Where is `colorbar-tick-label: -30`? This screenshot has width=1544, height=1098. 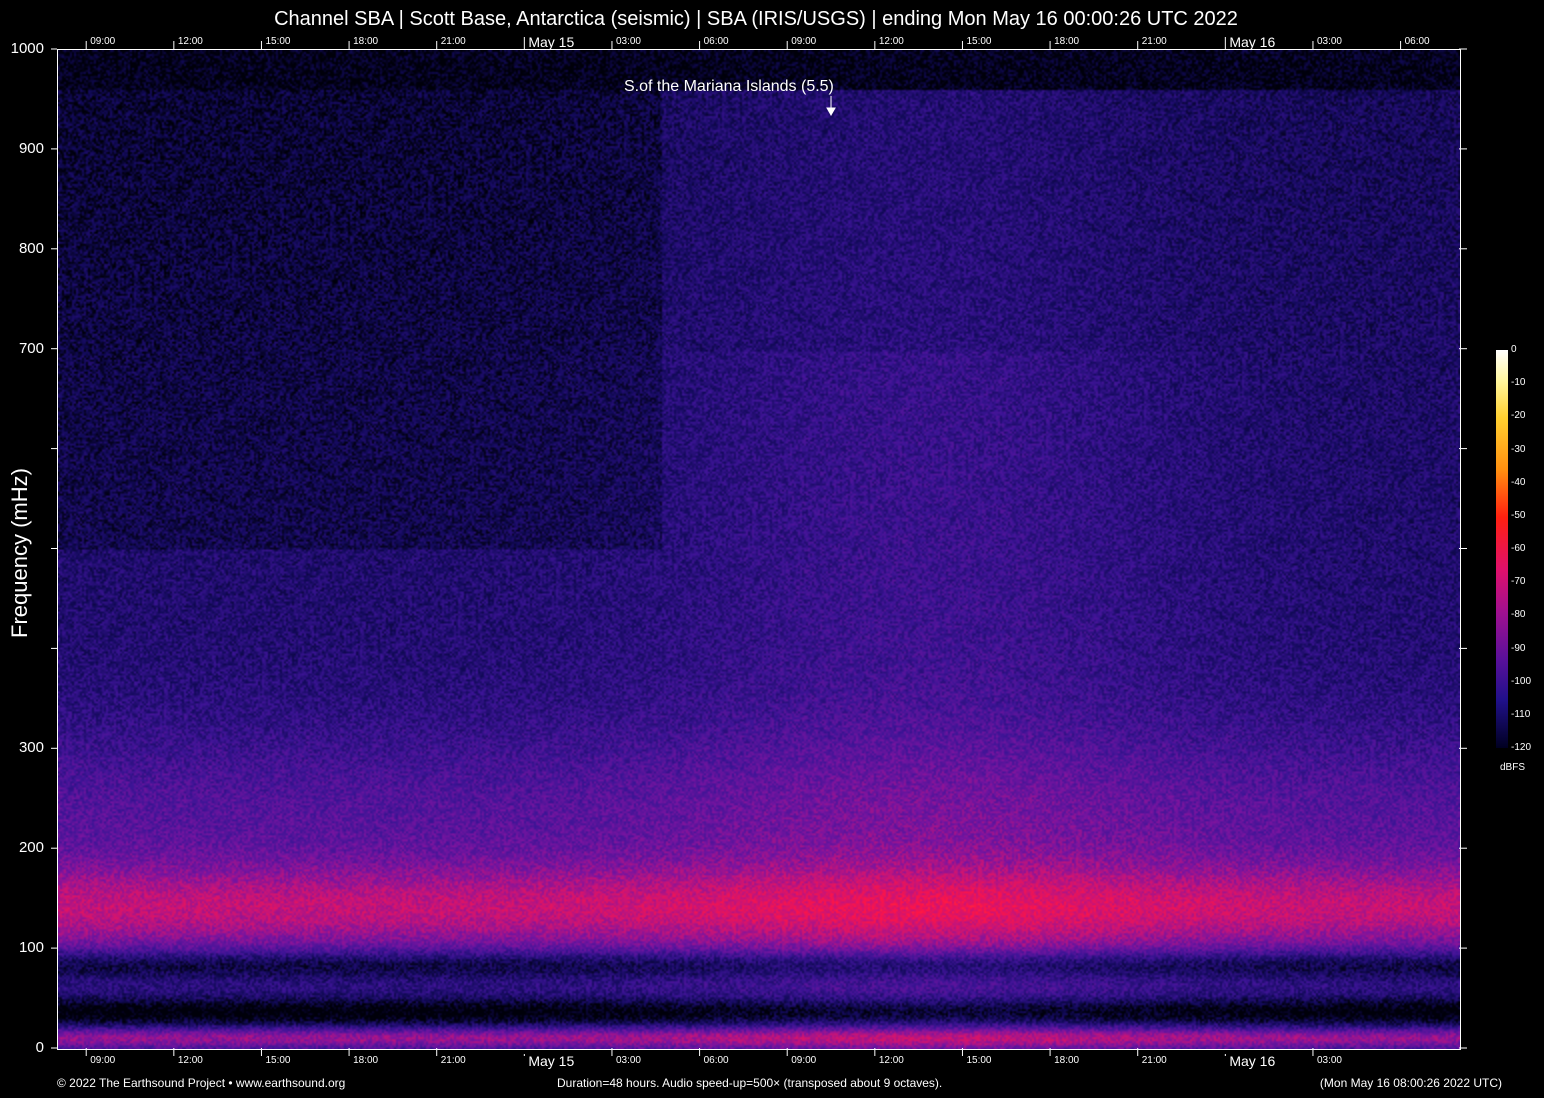 colorbar-tick-label: -30 is located at coordinates (1518, 449).